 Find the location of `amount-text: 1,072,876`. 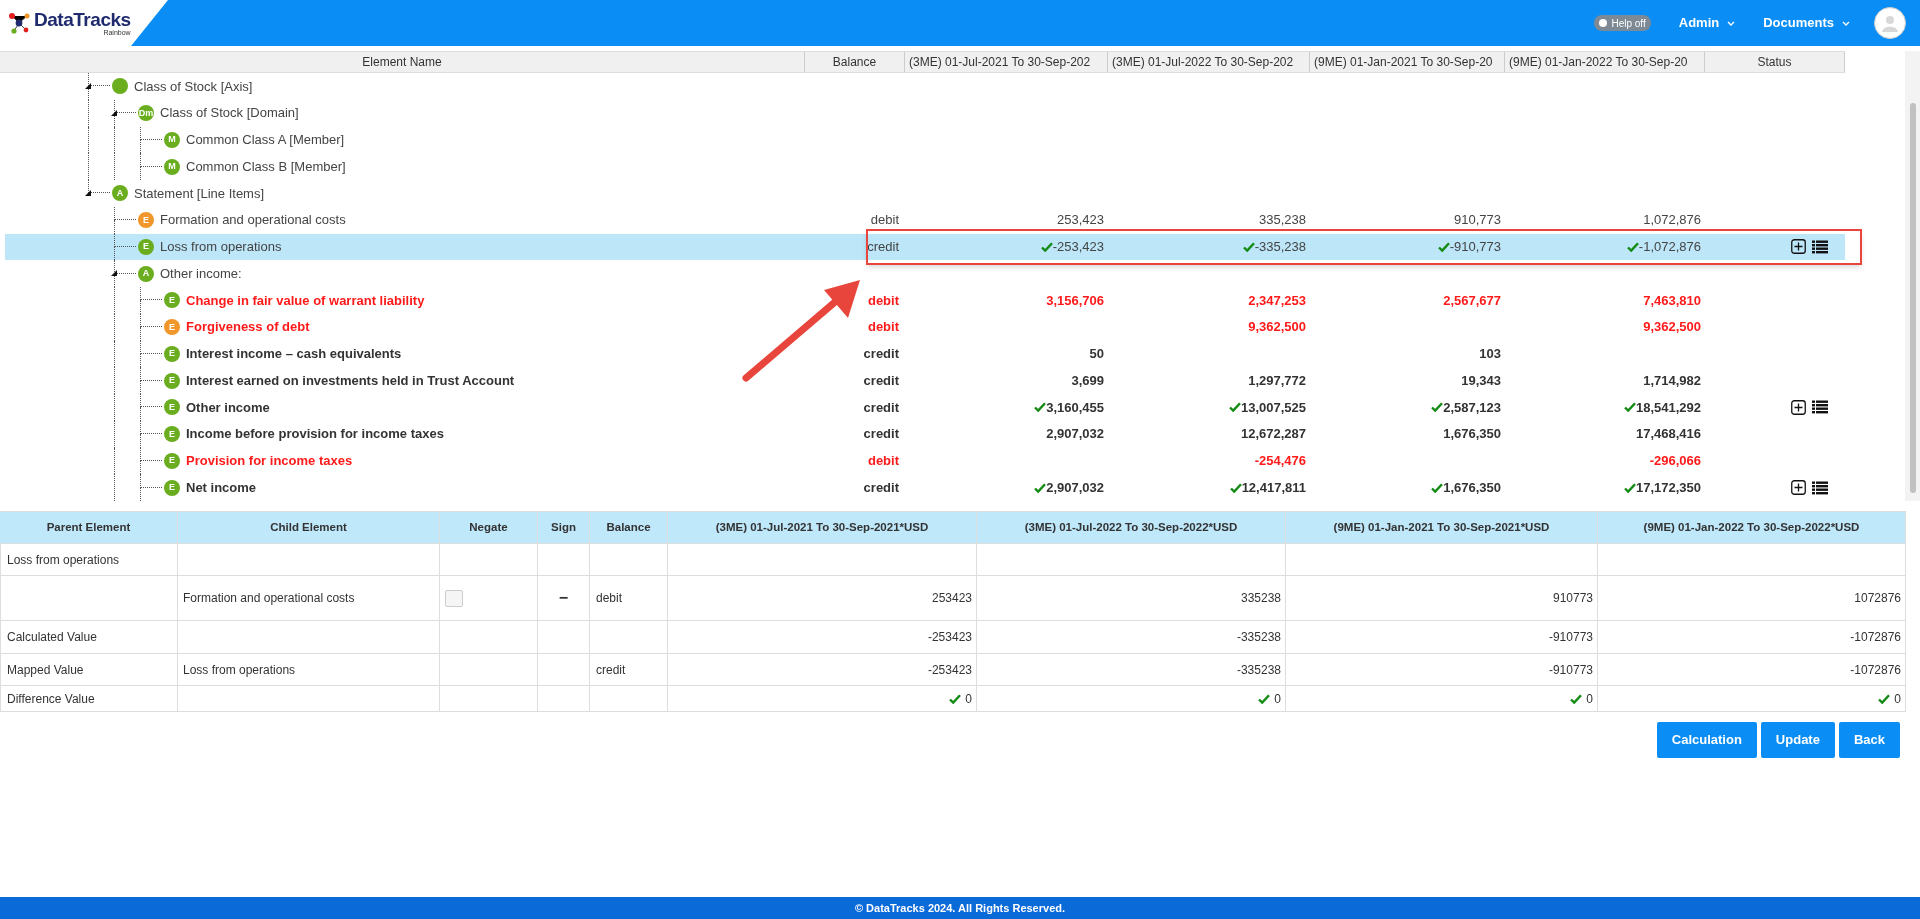

amount-text: 1,072,876 is located at coordinates (1672, 220).